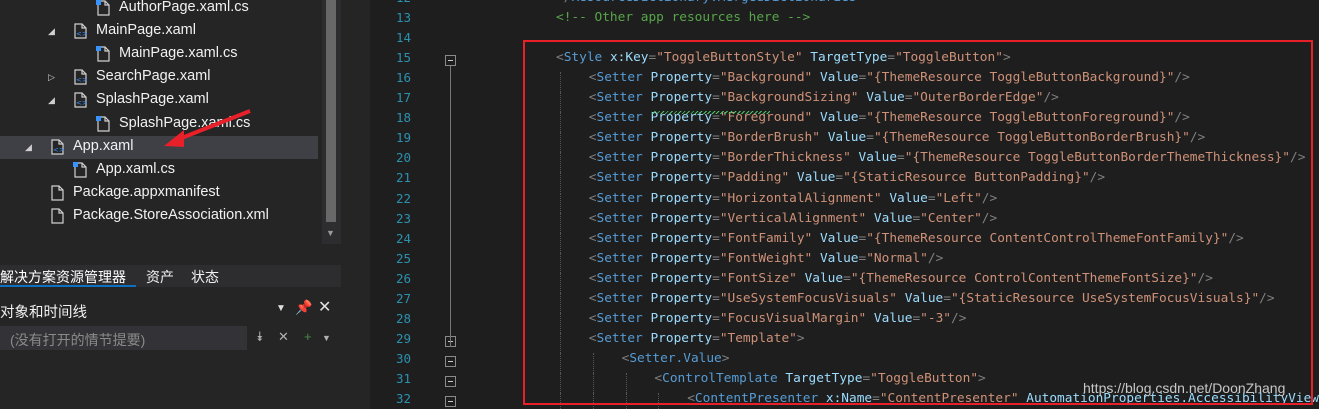 This screenshot has height=409, width=1319. Describe the element at coordinates (1097, 178) in the screenshot. I see `code-token: />` at that location.